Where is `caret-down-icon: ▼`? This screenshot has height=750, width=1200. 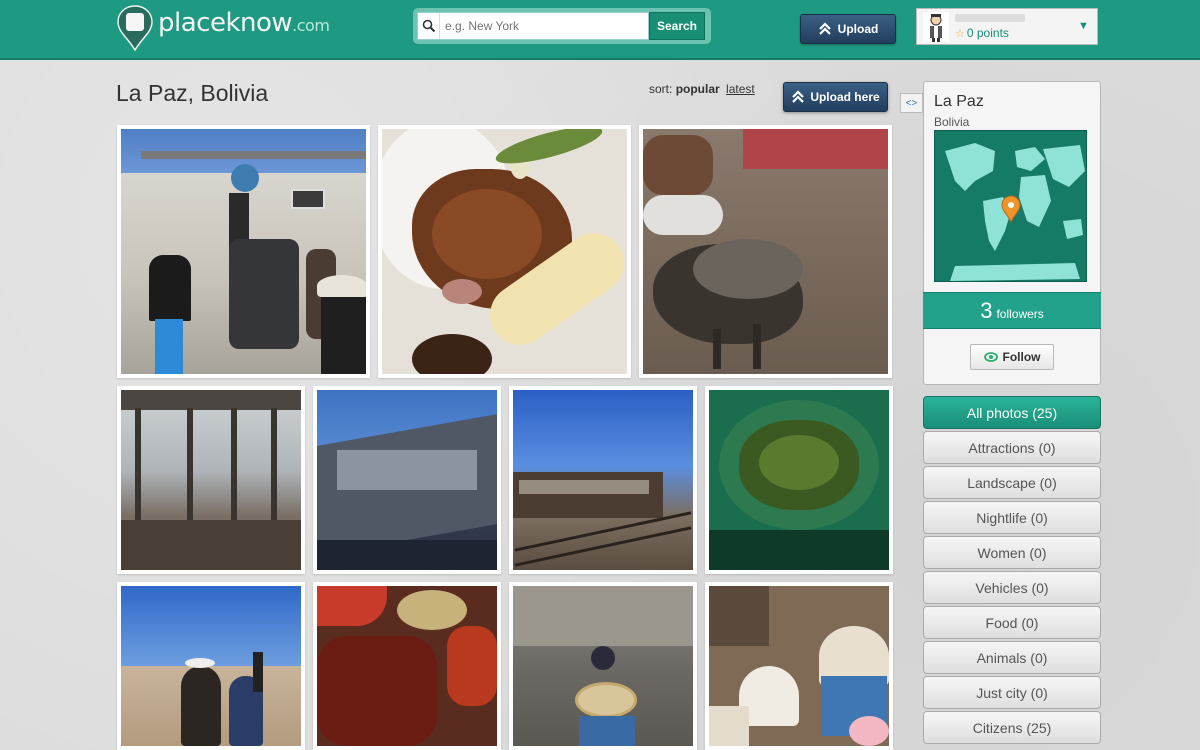
caret-down-icon: ▼ is located at coordinates (1083, 26).